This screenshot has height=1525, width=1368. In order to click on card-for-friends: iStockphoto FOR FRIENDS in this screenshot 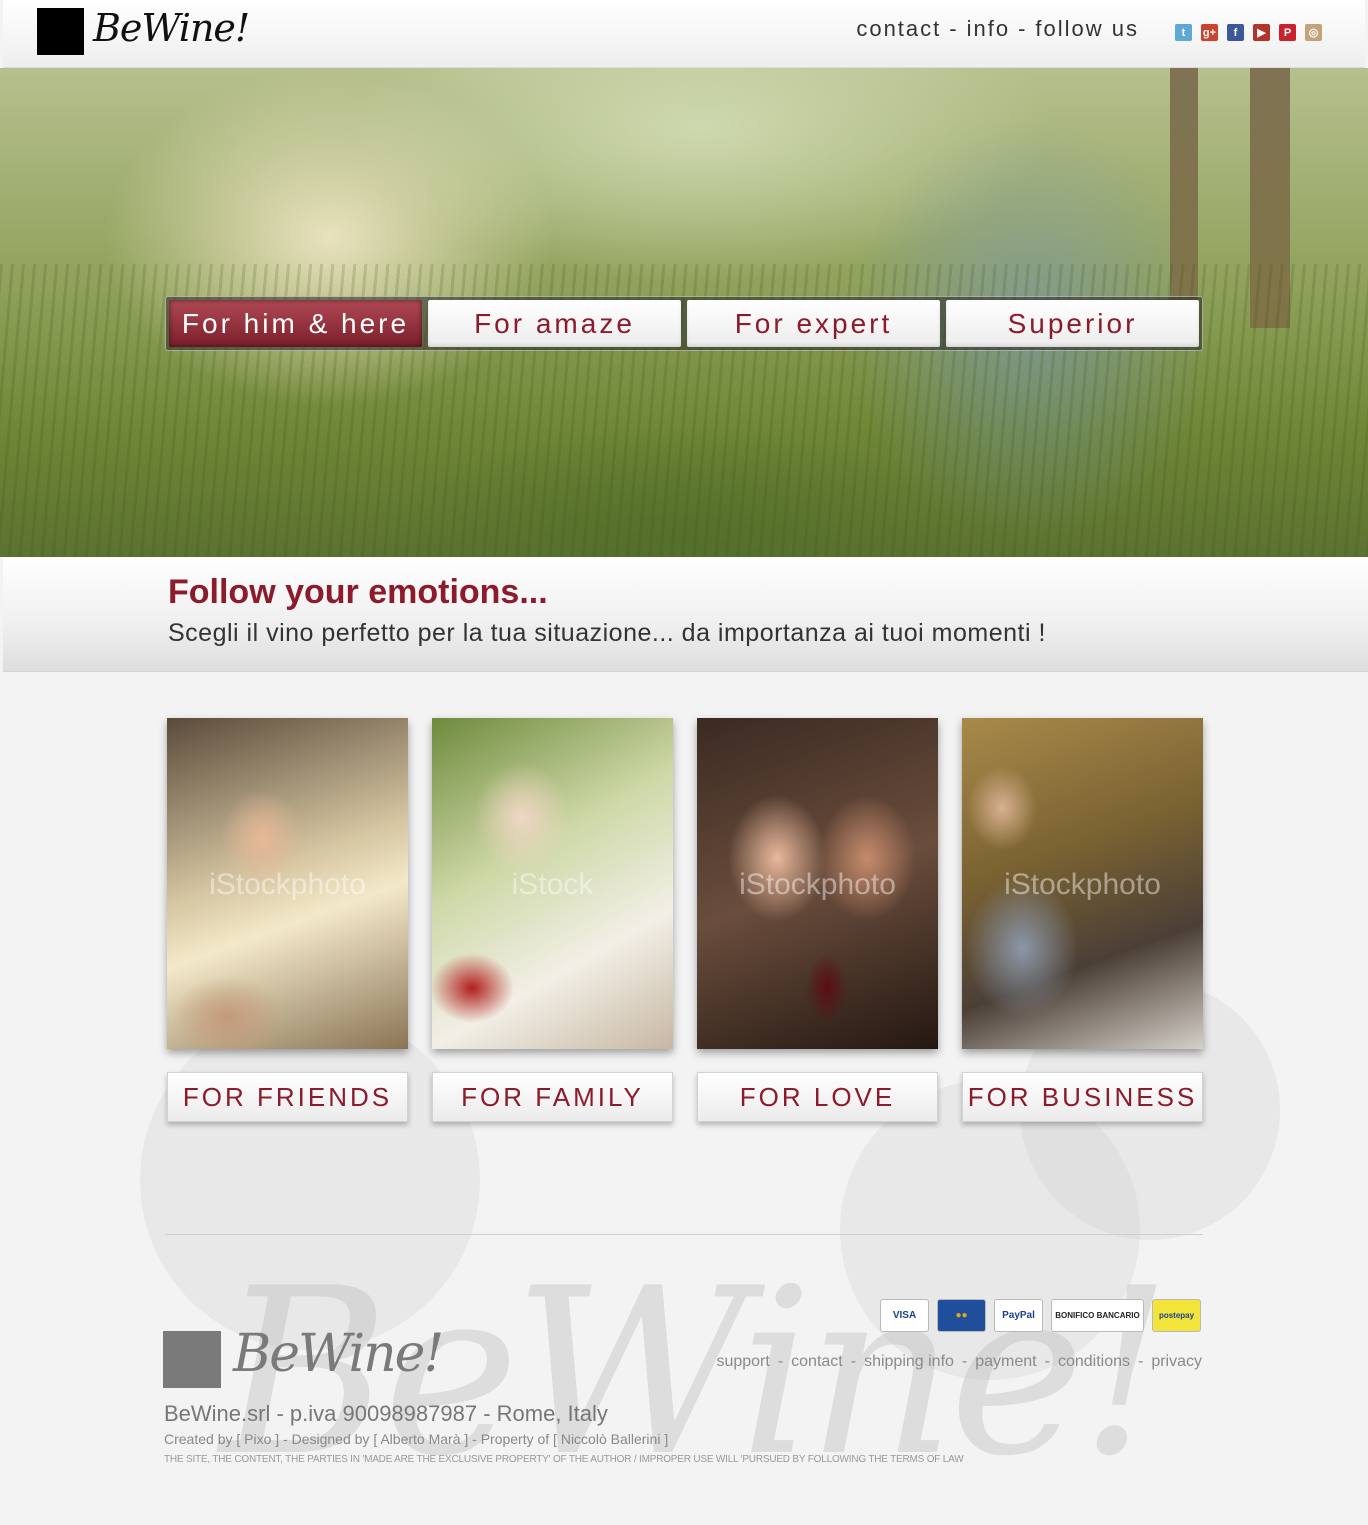, I will do `click(287, 920)`.